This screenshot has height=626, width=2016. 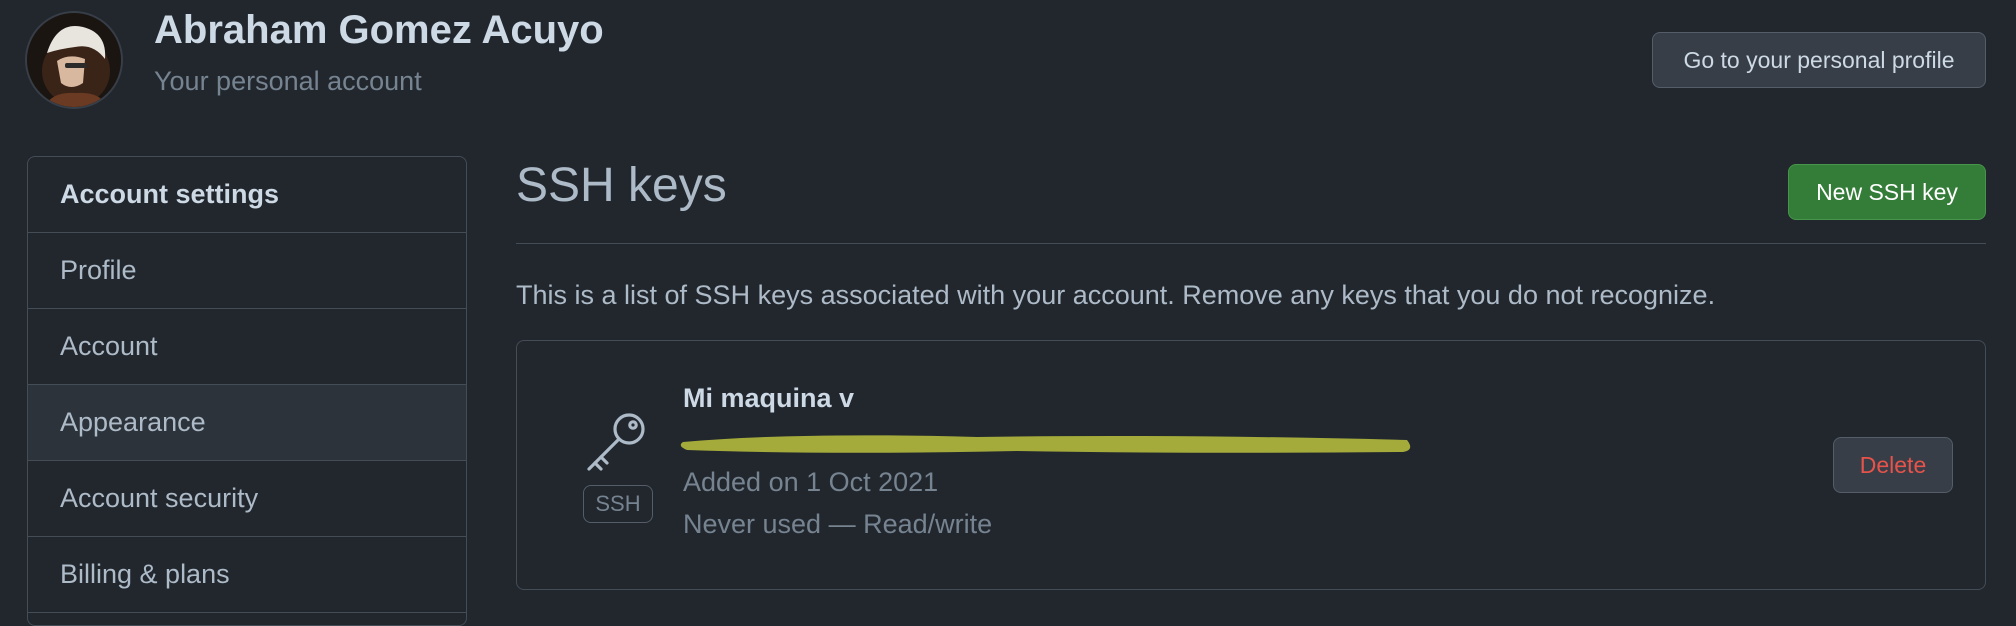 What do you see at coordinates (618, 504) in the screenshot?
I see `ssh-badge: SSH` at bounding box center [618, 504].